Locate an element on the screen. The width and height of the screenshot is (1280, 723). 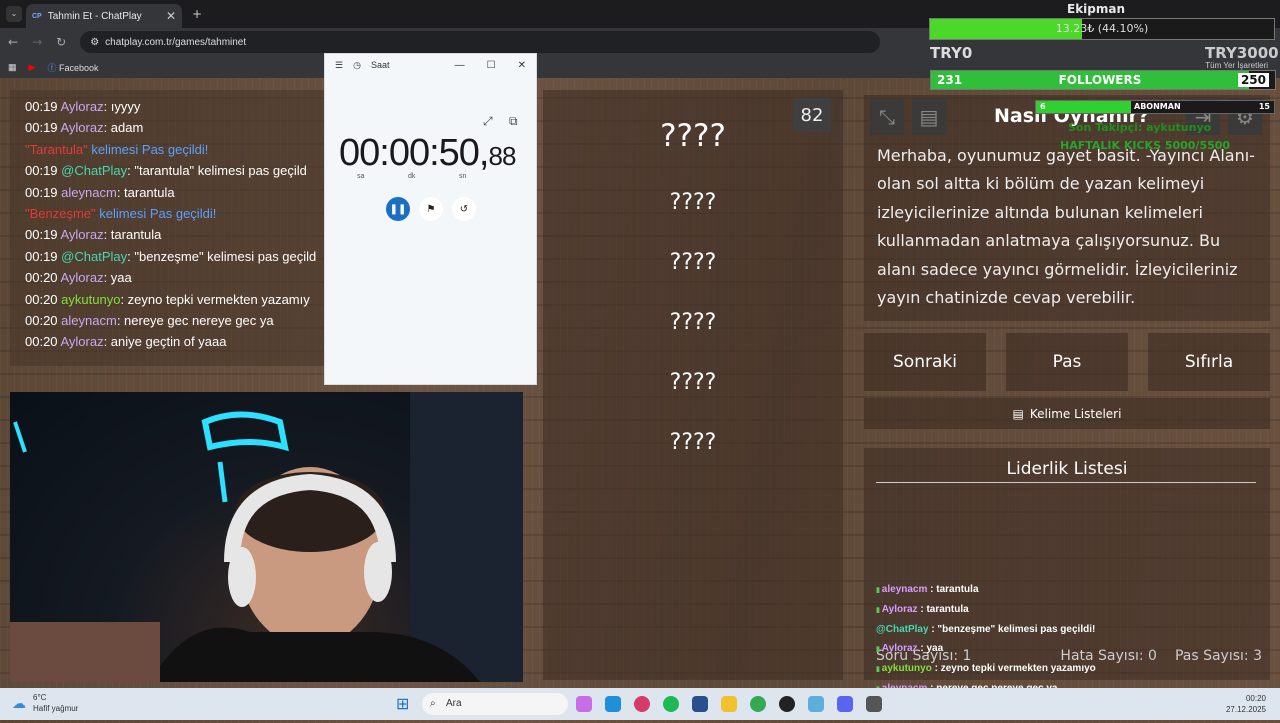
folder-icon is located at coordinates (729, 704).